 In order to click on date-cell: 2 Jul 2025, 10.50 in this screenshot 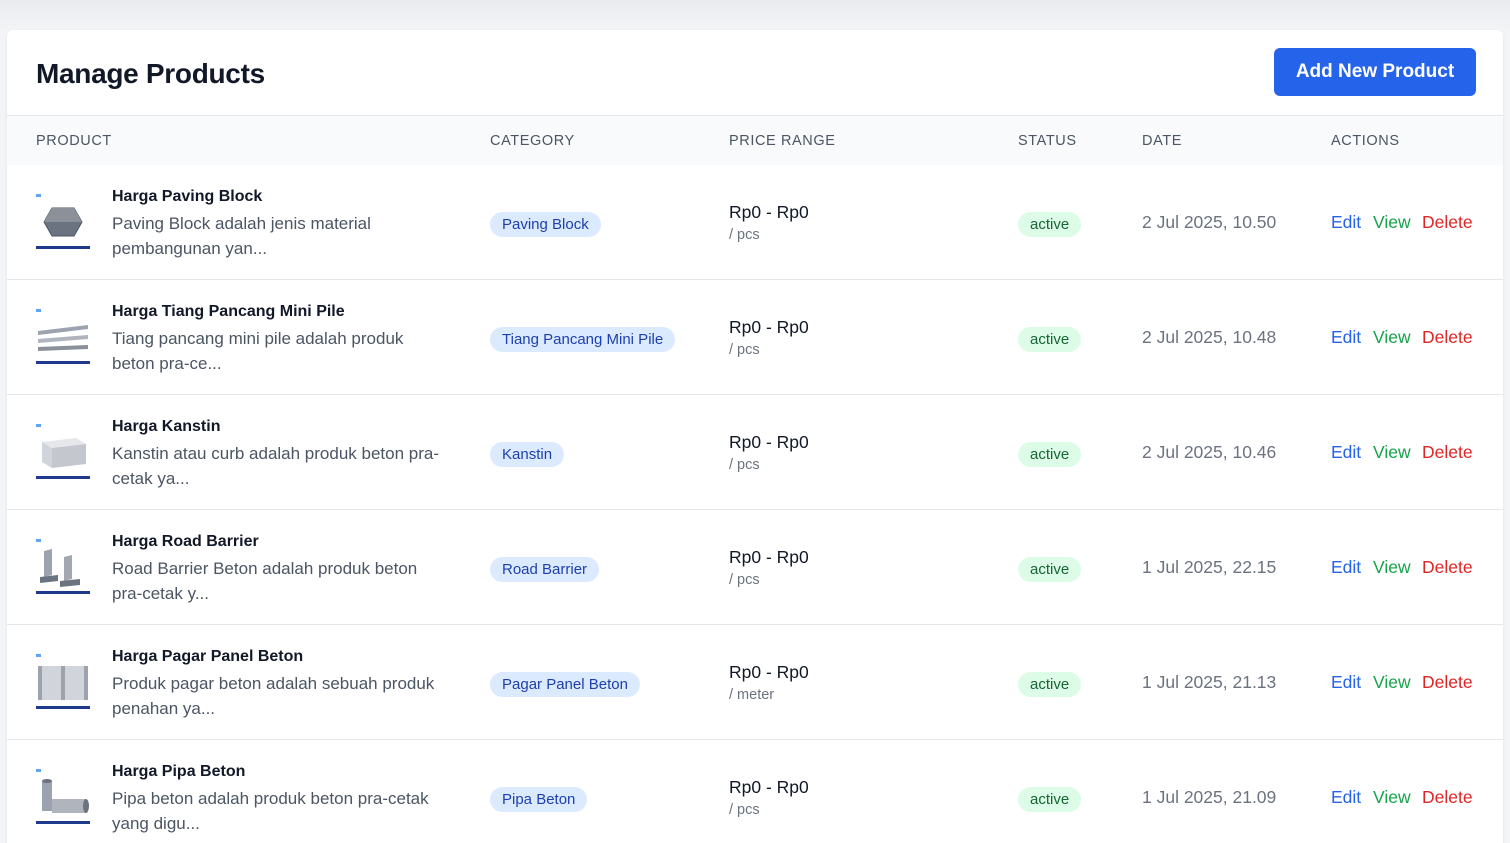, I will do `click(1209, 222)`.